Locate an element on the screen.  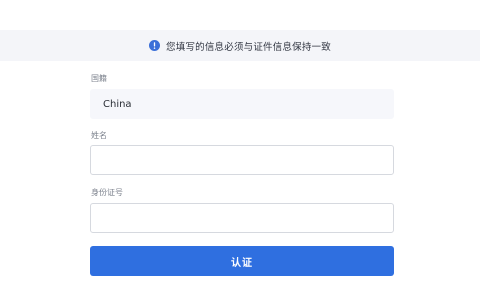
nationality-input is located at coordinates (242, 104).